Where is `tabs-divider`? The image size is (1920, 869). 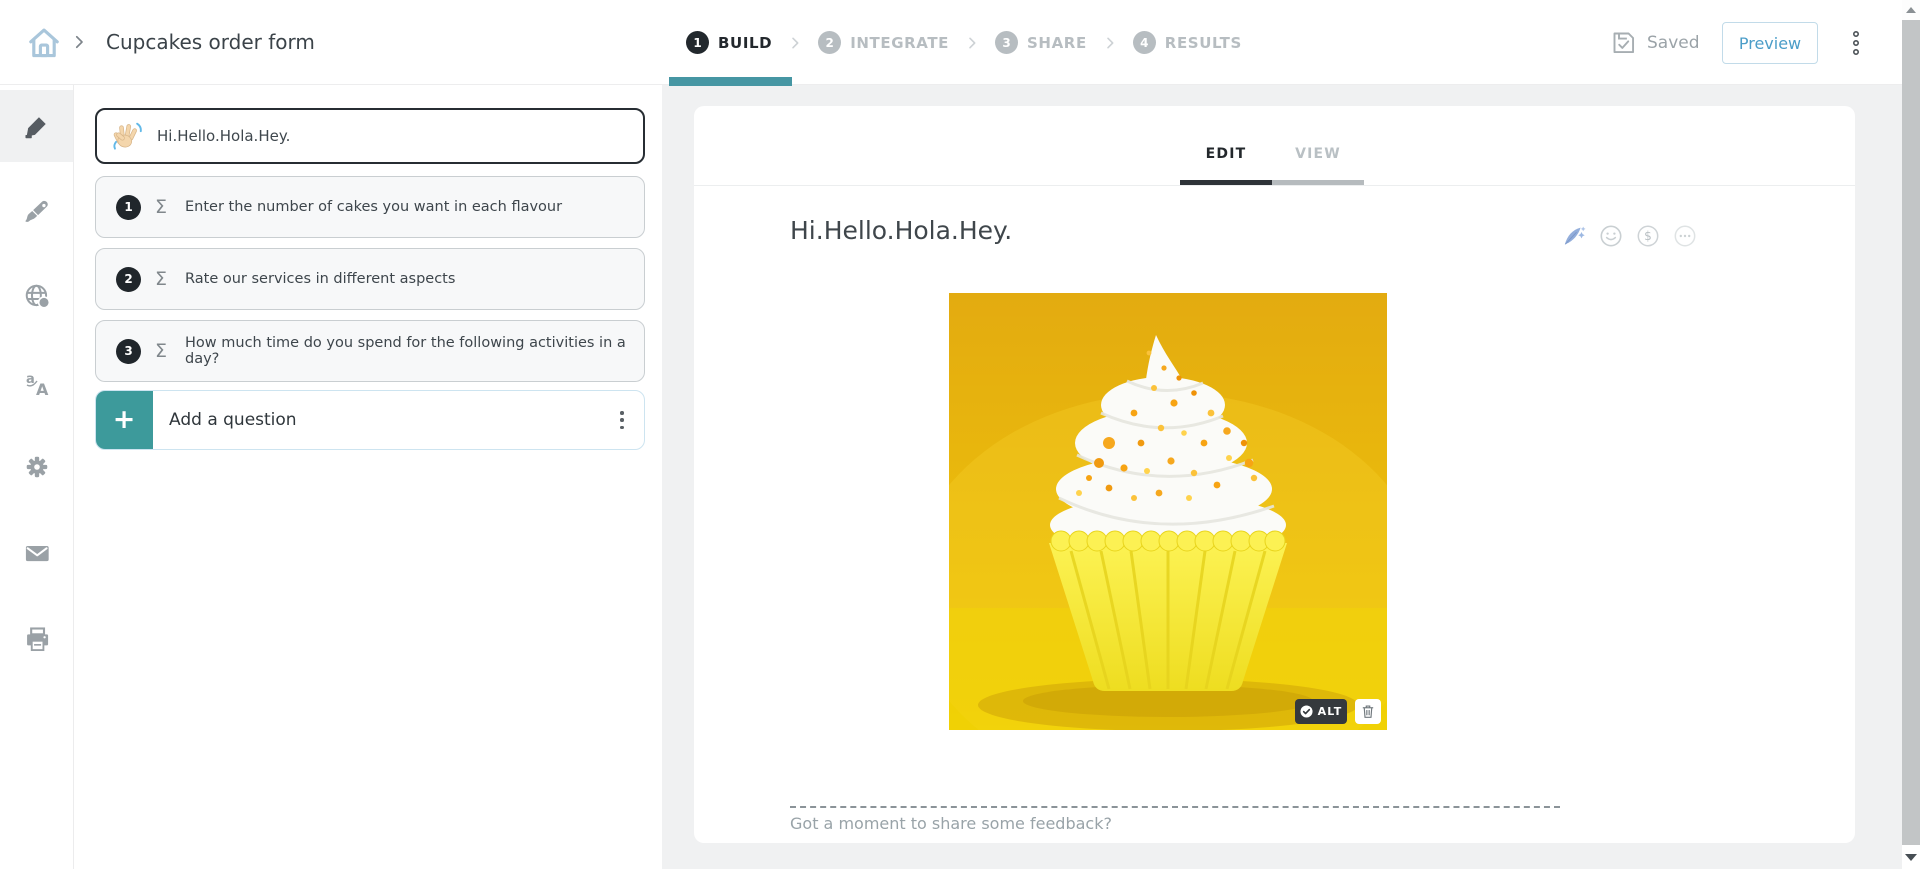
tabs-divider is located at coordinates (1274, 185).